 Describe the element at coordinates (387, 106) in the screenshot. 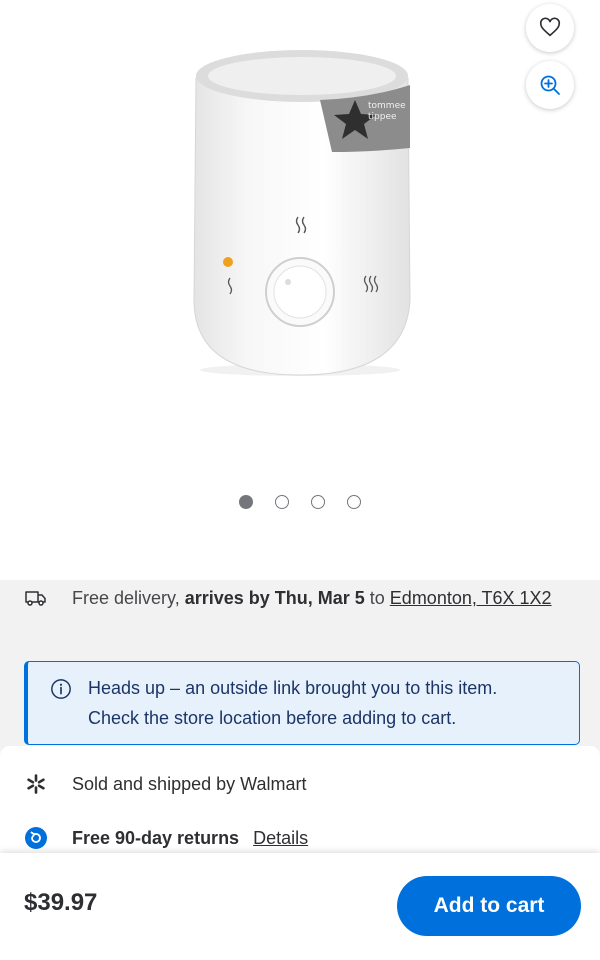

I see `brand-logo: tommee` at that location.